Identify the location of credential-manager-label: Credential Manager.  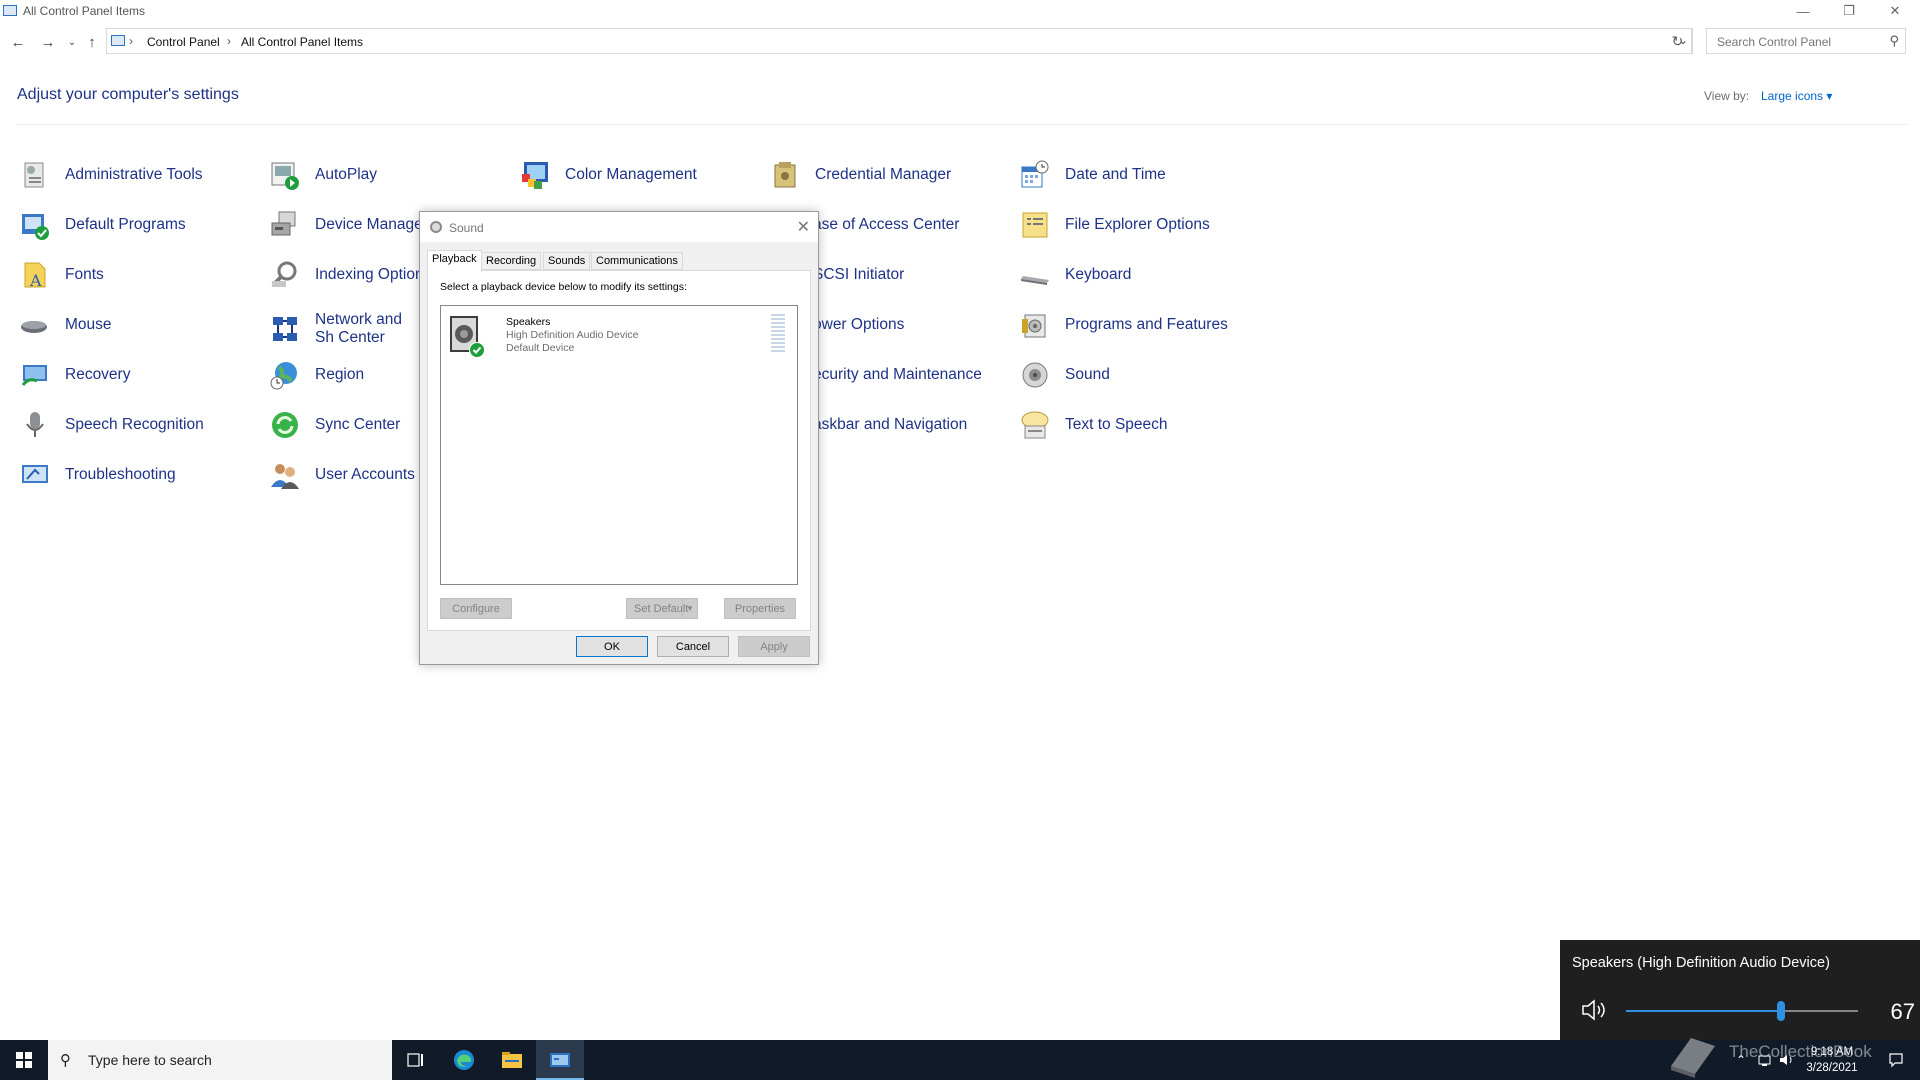
(883, 174).